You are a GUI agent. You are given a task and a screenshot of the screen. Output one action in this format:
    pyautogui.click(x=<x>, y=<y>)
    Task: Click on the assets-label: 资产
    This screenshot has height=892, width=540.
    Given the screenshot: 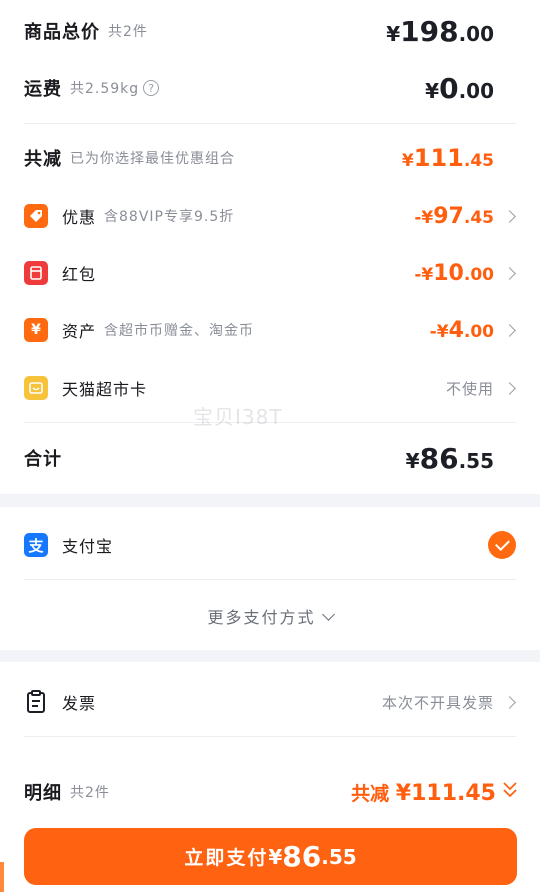 What is the action you would take?
    pyautogui.click(x=79, y=331)
    